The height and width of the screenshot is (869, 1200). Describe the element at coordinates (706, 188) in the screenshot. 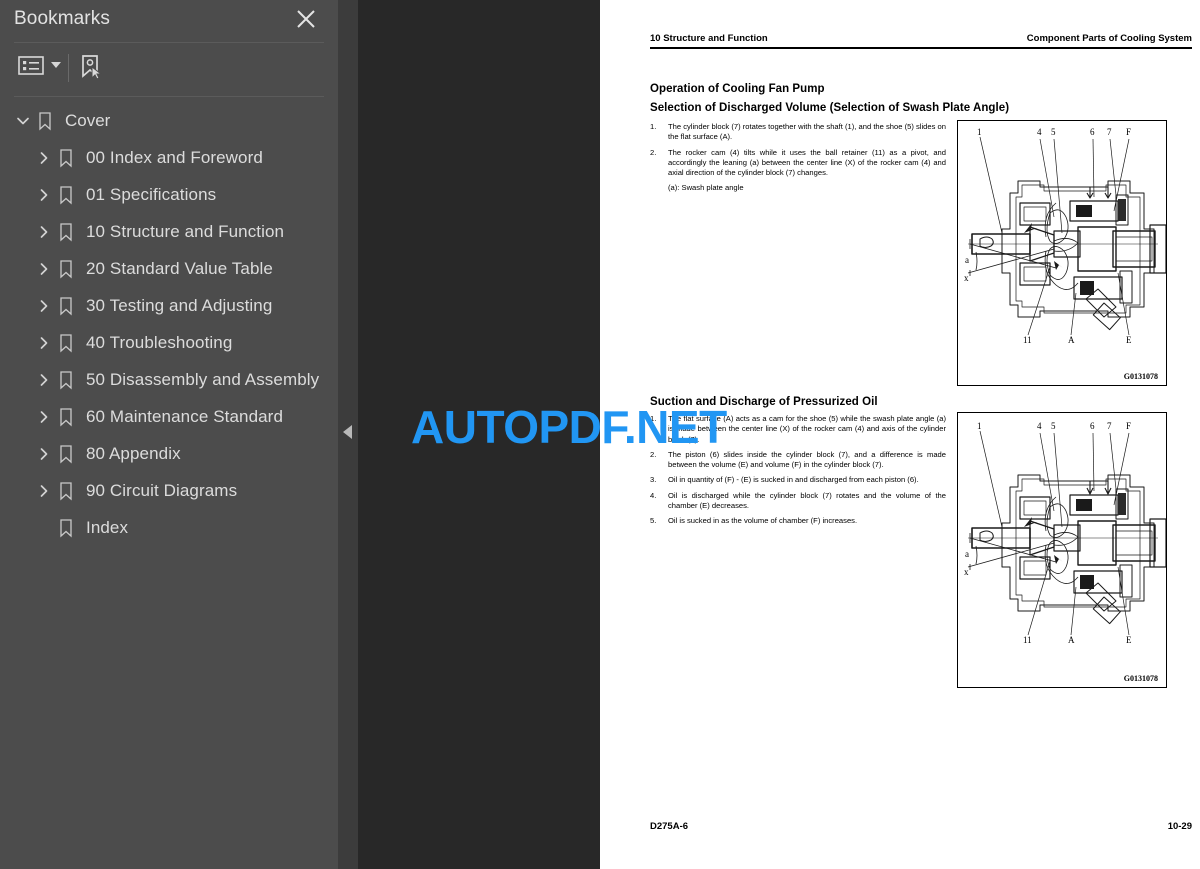

I see `list-note-text: (a): Swash plate angle` at that location.